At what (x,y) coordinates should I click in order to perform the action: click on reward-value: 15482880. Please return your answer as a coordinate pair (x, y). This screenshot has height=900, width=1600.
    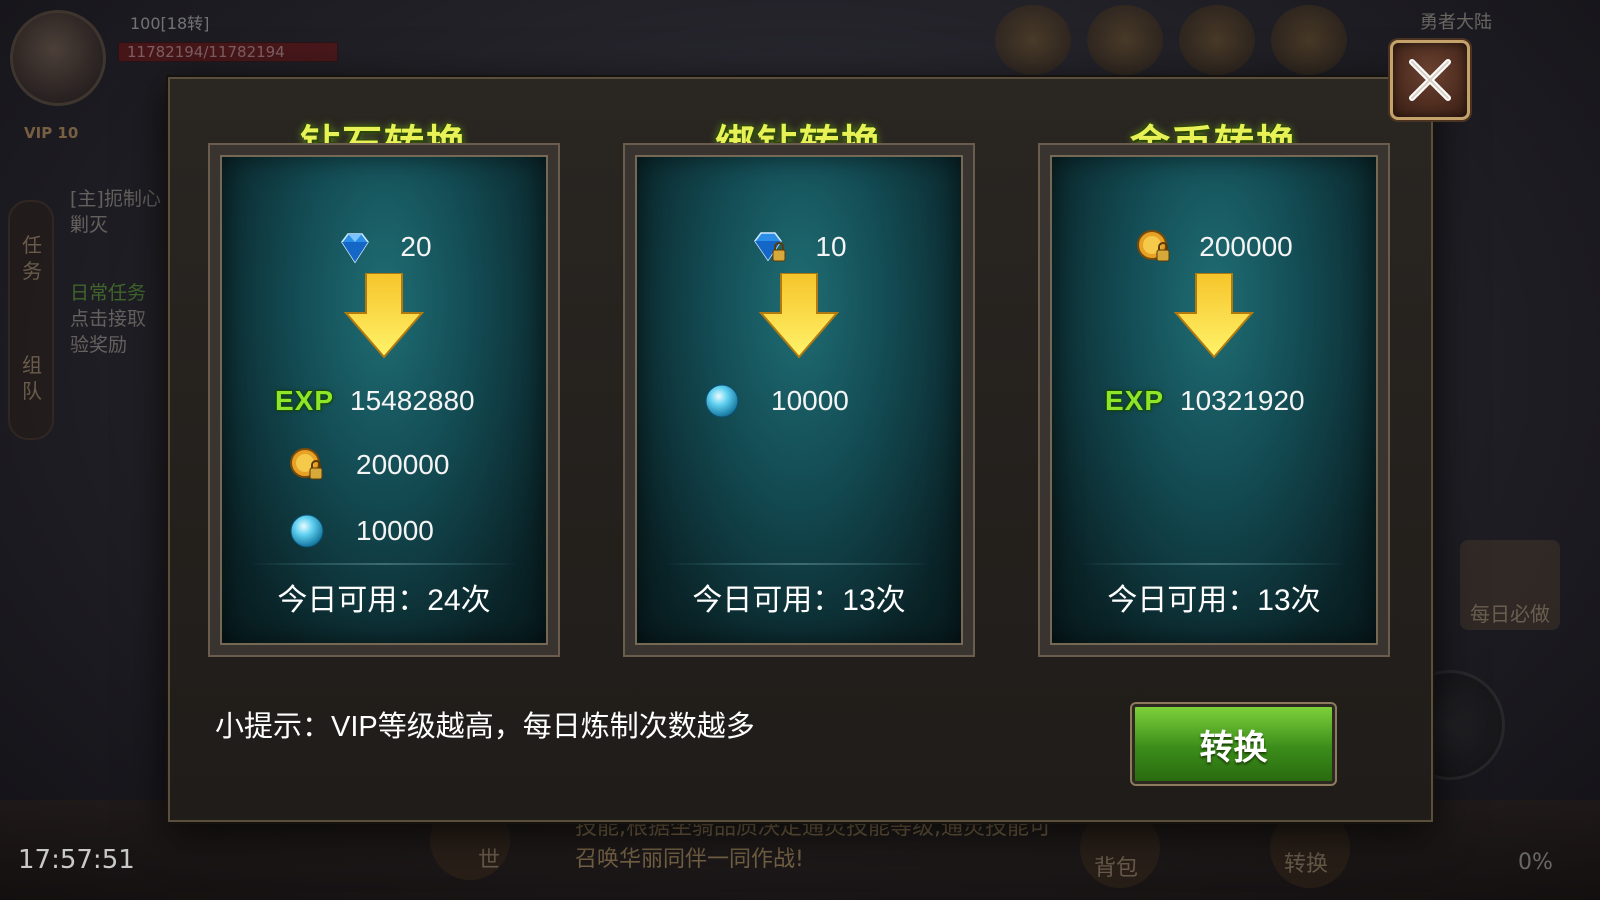
    Looking at the image, I should click on (412, 400).